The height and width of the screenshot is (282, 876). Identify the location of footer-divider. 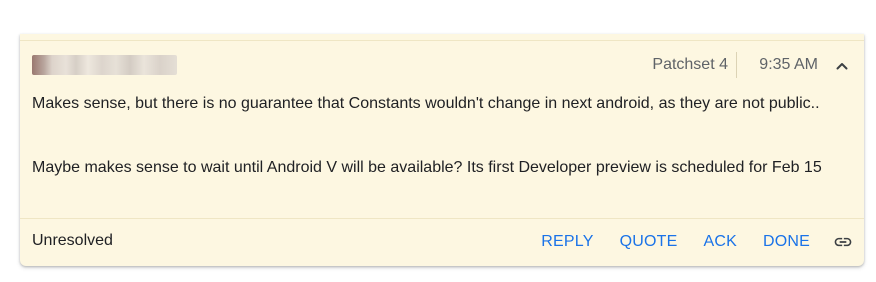
(442, 218).